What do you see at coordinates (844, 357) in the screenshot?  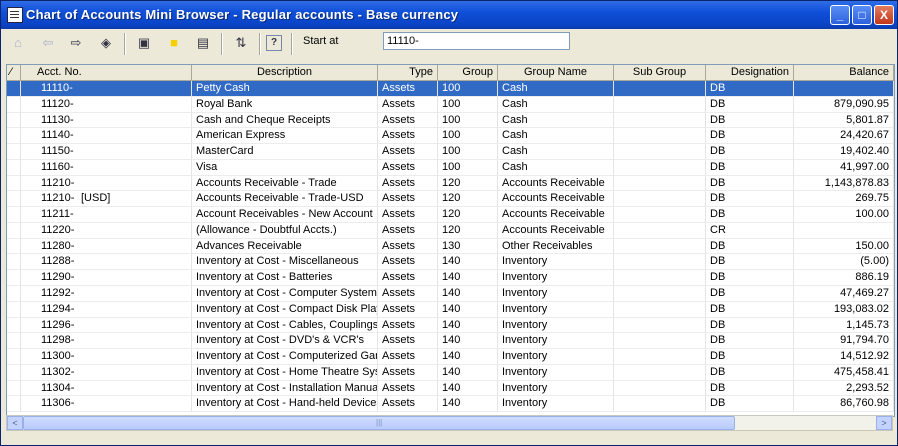 I see `cell-bal: 14,512.92` at bounding box center [844, 357].